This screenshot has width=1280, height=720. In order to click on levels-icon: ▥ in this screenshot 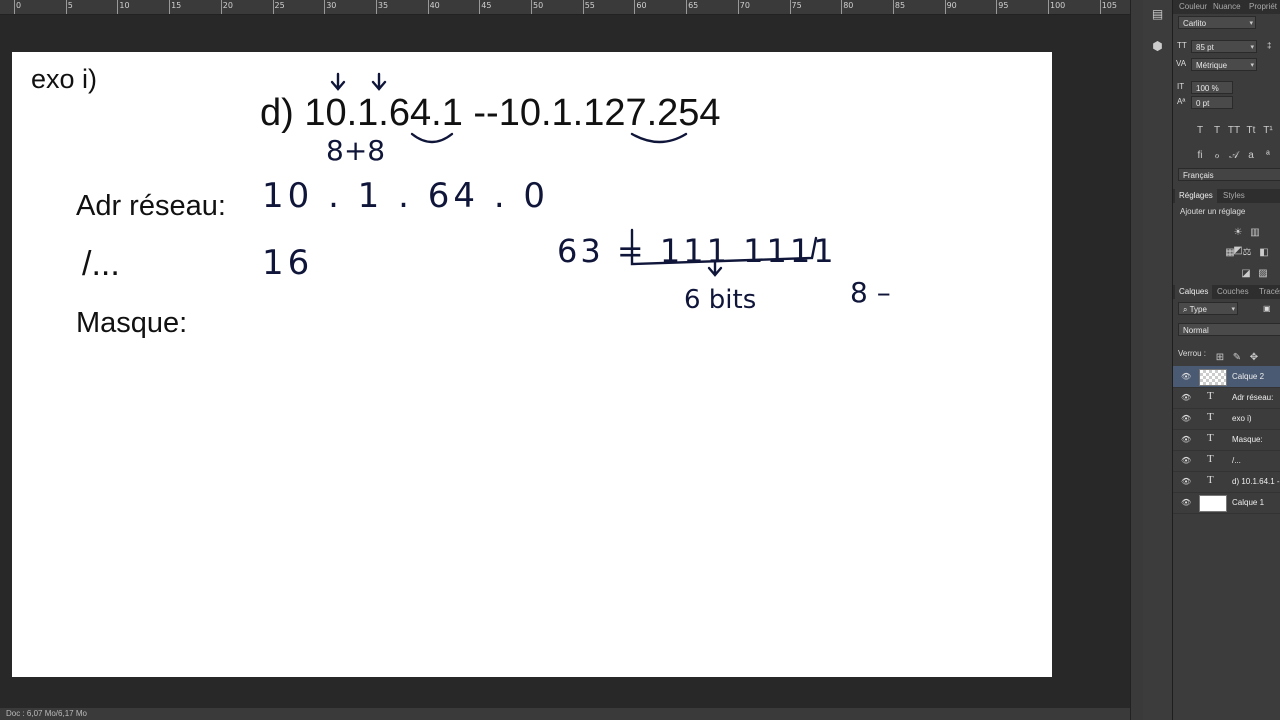, I will do `click(1255, 233)`.